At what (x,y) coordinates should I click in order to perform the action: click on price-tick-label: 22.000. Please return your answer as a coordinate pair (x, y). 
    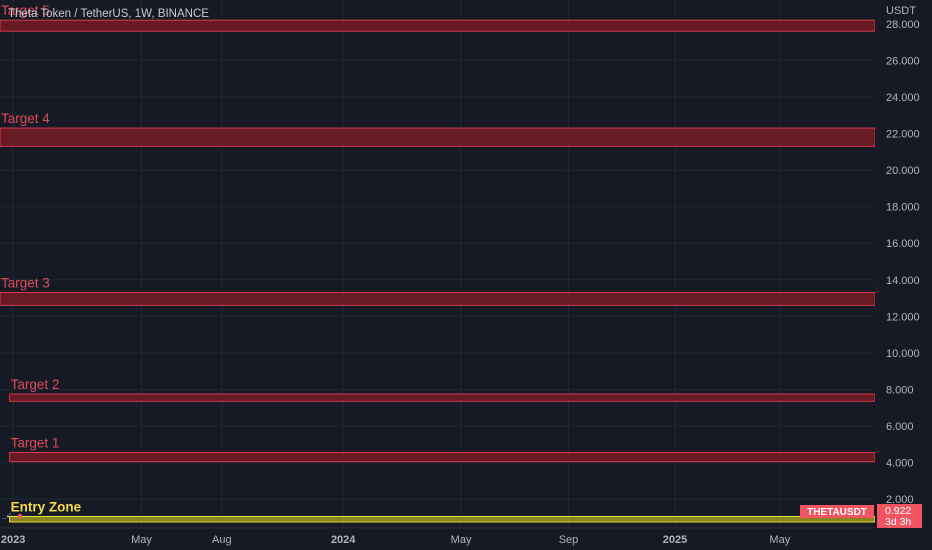
    Looking at the image, I should click on (903, 135).